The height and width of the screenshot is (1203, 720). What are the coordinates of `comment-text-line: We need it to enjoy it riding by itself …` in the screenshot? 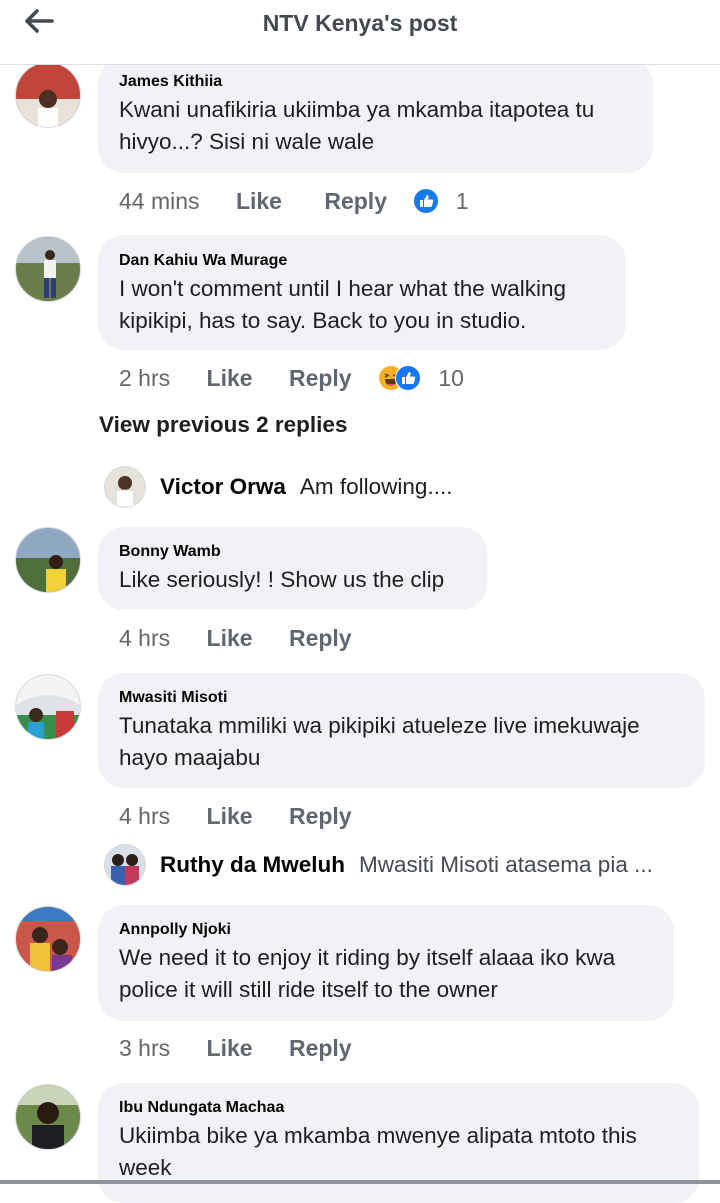 It's located at (367, 957).